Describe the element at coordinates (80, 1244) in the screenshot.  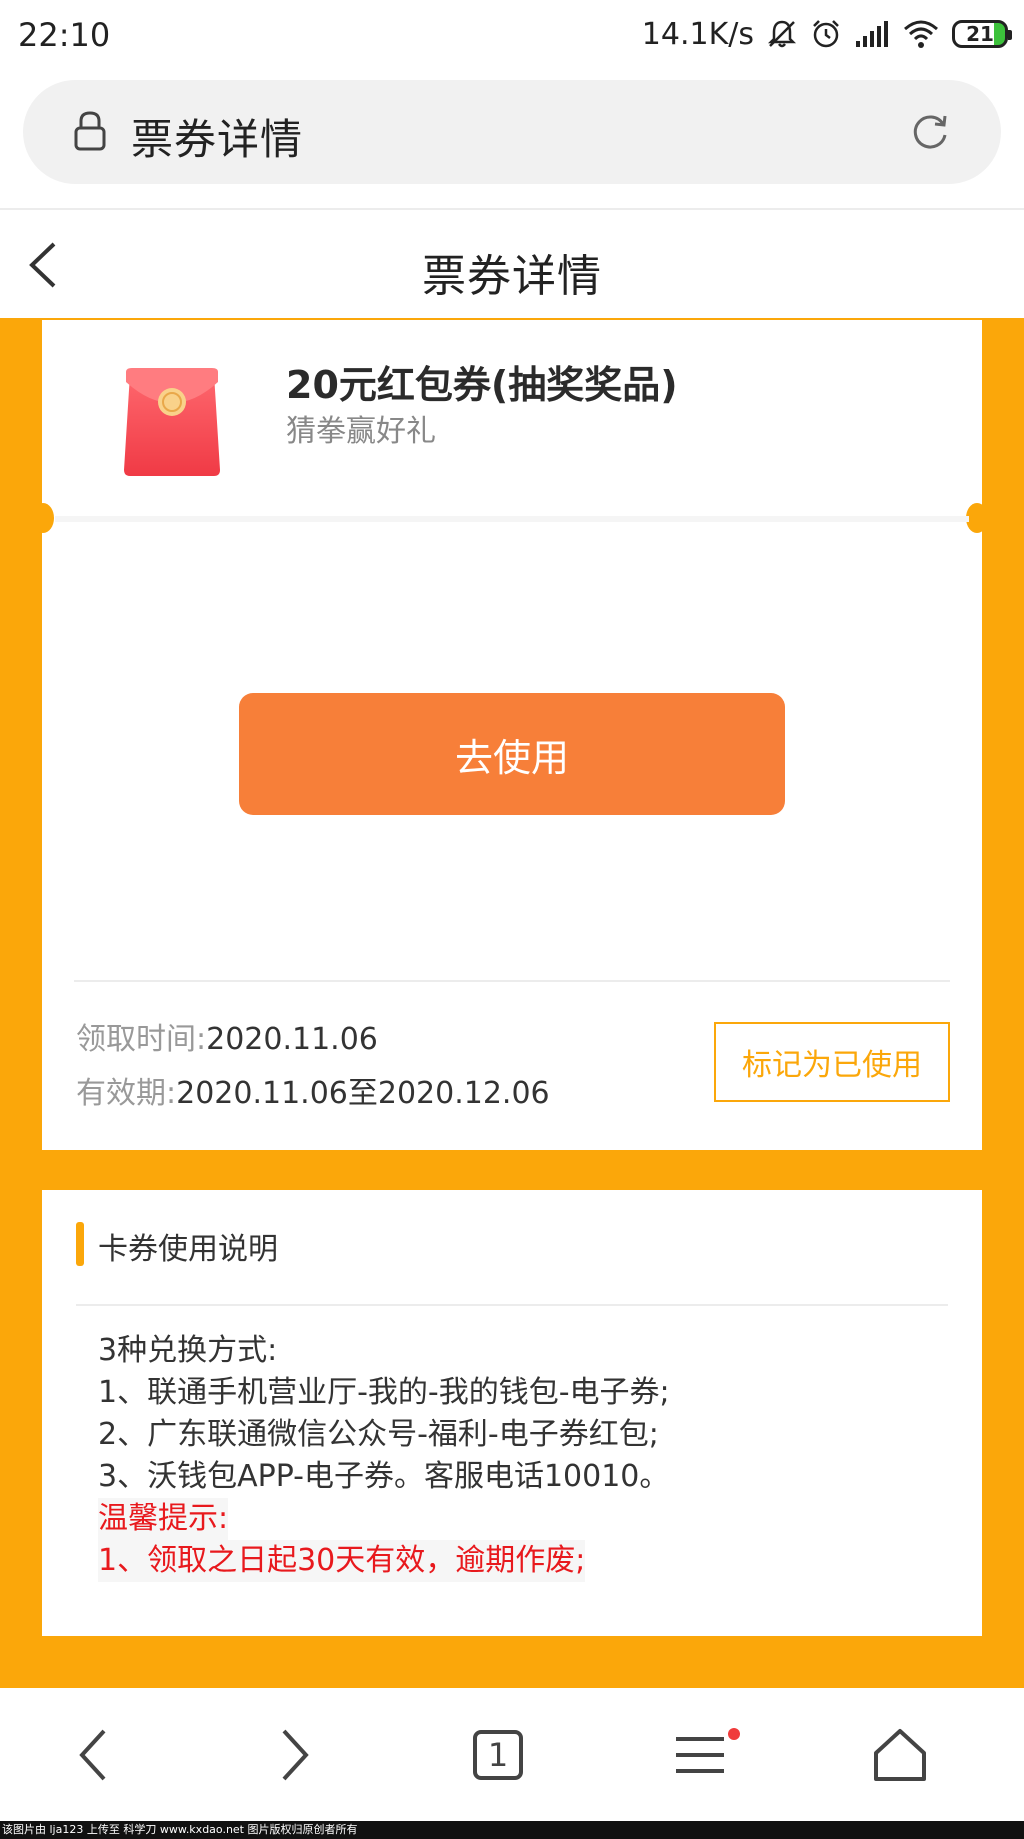
I see `section-marker` at that location.